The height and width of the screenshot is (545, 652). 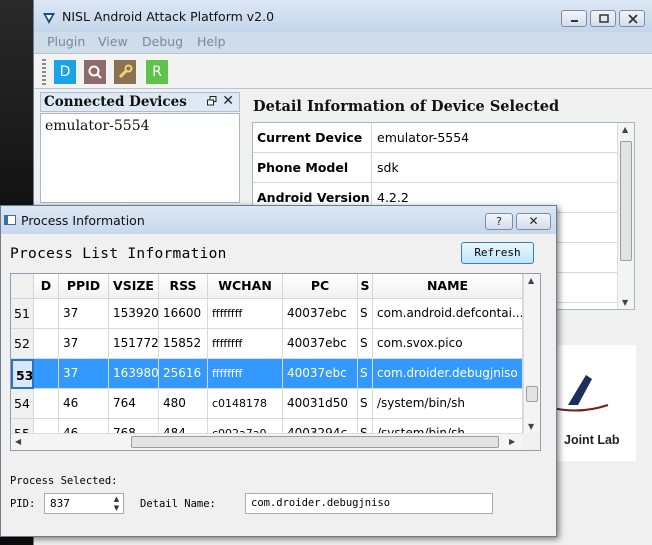 What do you see at coordinates (66, 41) in the screenshot?
I see `menu-plugin: Plugin` at bounding box center [66, 41].